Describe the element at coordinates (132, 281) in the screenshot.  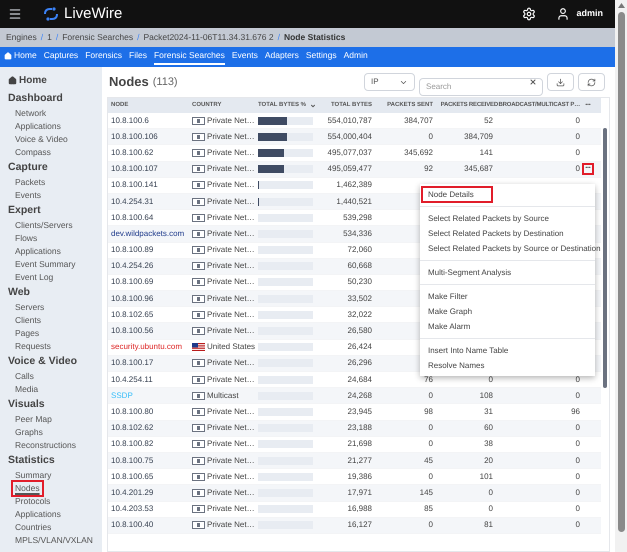
I see `node-cell: 10.8.100.69` at that location.